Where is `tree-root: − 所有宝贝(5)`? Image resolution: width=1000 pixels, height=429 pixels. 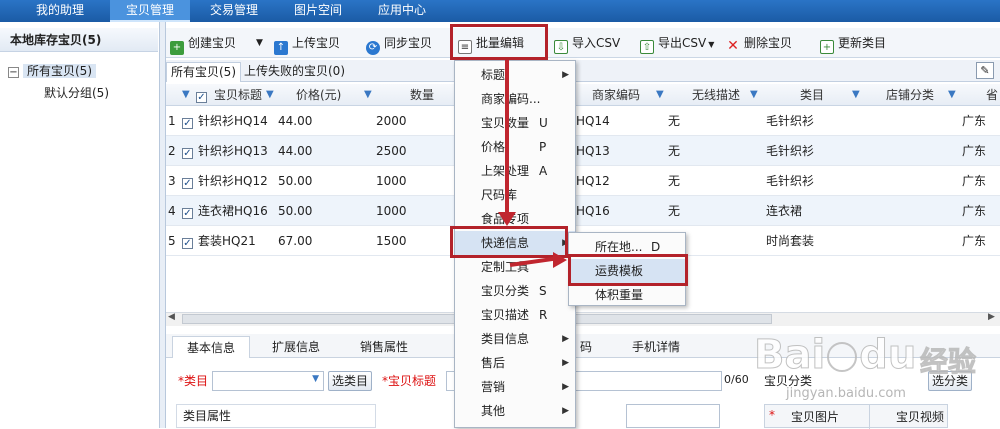
tree-root: − 所有宝贝(5) is located at coordinates (83, 71).